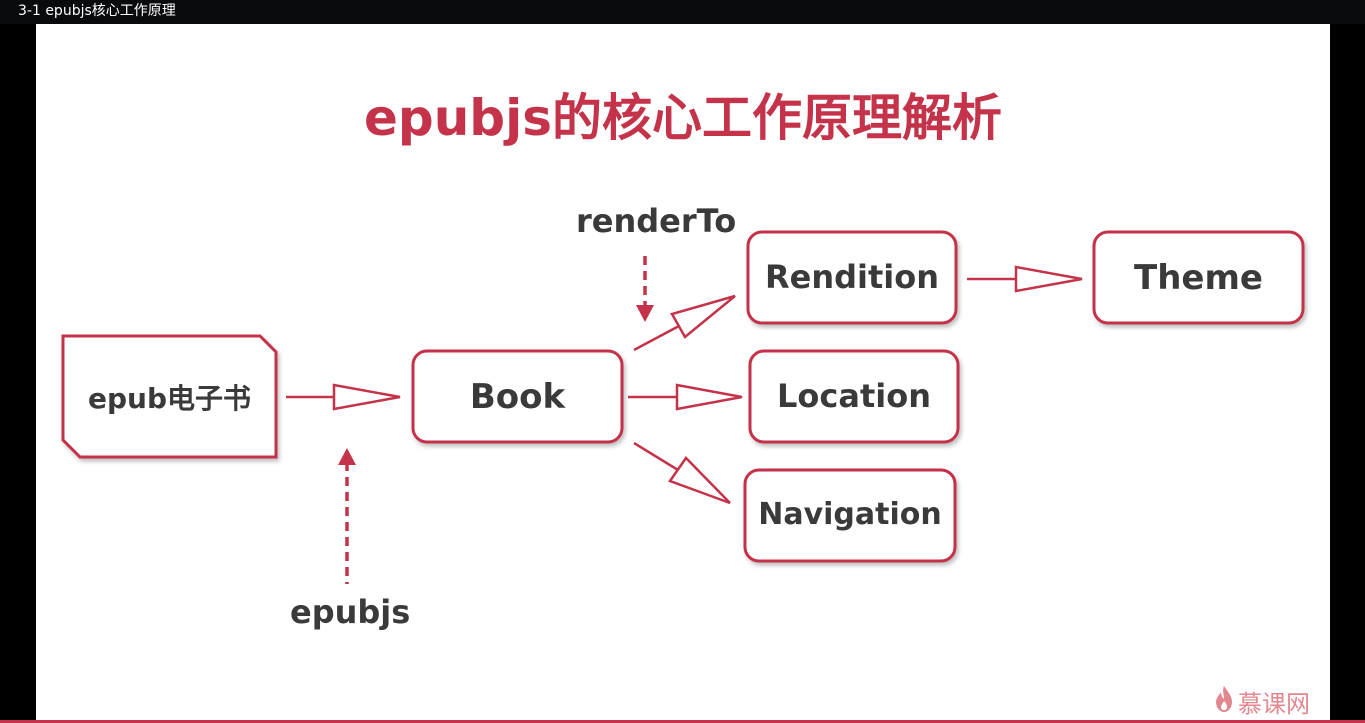 This screenshot has height=723, width=1365. What do you see at coordinates (347, 516) in the screenshot?
I see `epubjs-dashed-arrow` at bounding box center [347, 516].